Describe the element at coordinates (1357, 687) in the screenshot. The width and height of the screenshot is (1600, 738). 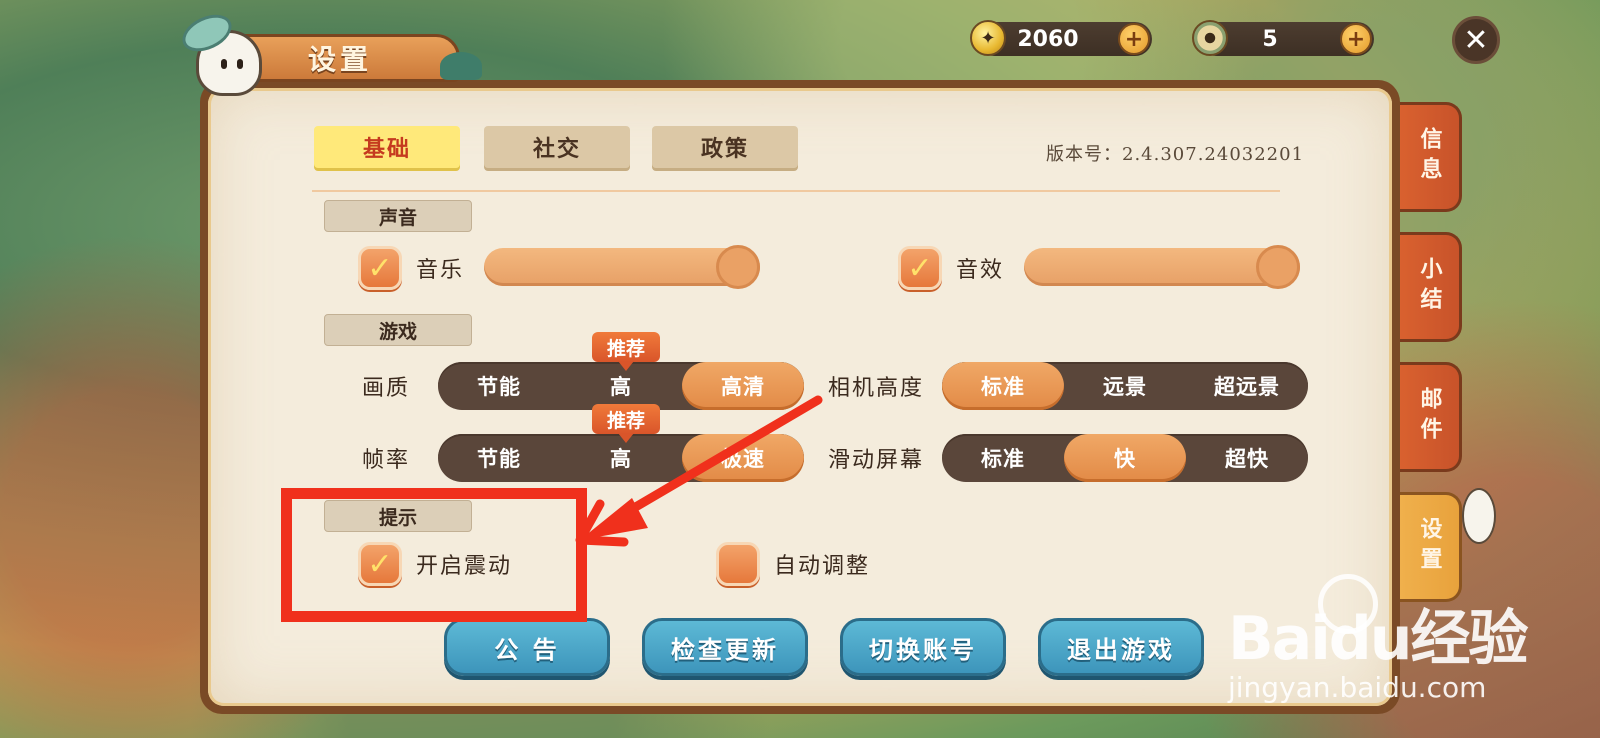
I see `watermark-url: jingyan.baidu.com` at that location.